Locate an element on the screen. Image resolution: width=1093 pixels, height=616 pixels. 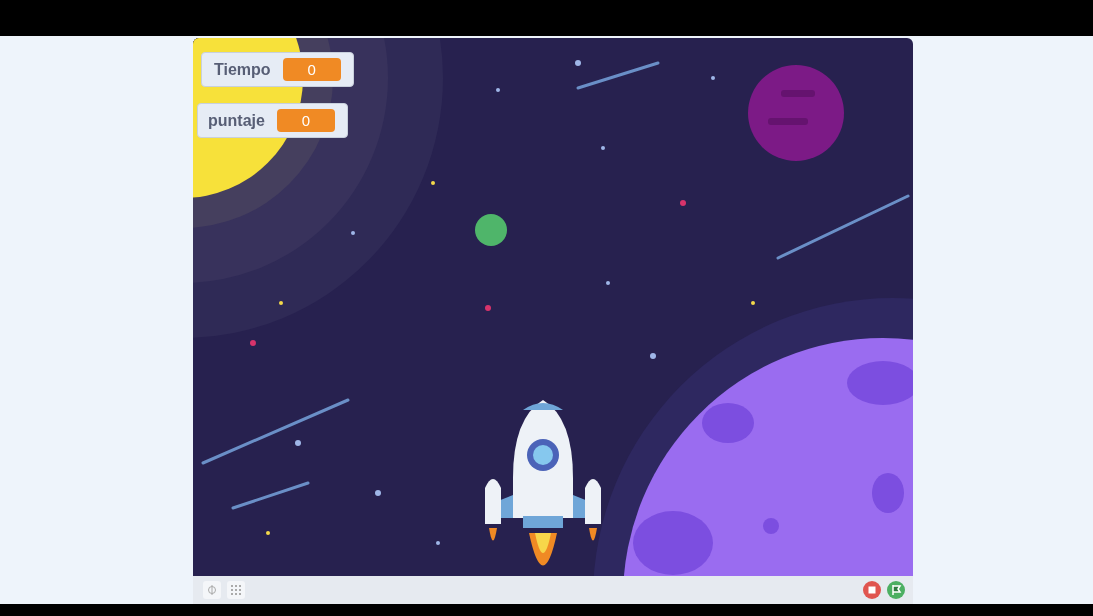
flag-icon is located at coordinates (896, 590).